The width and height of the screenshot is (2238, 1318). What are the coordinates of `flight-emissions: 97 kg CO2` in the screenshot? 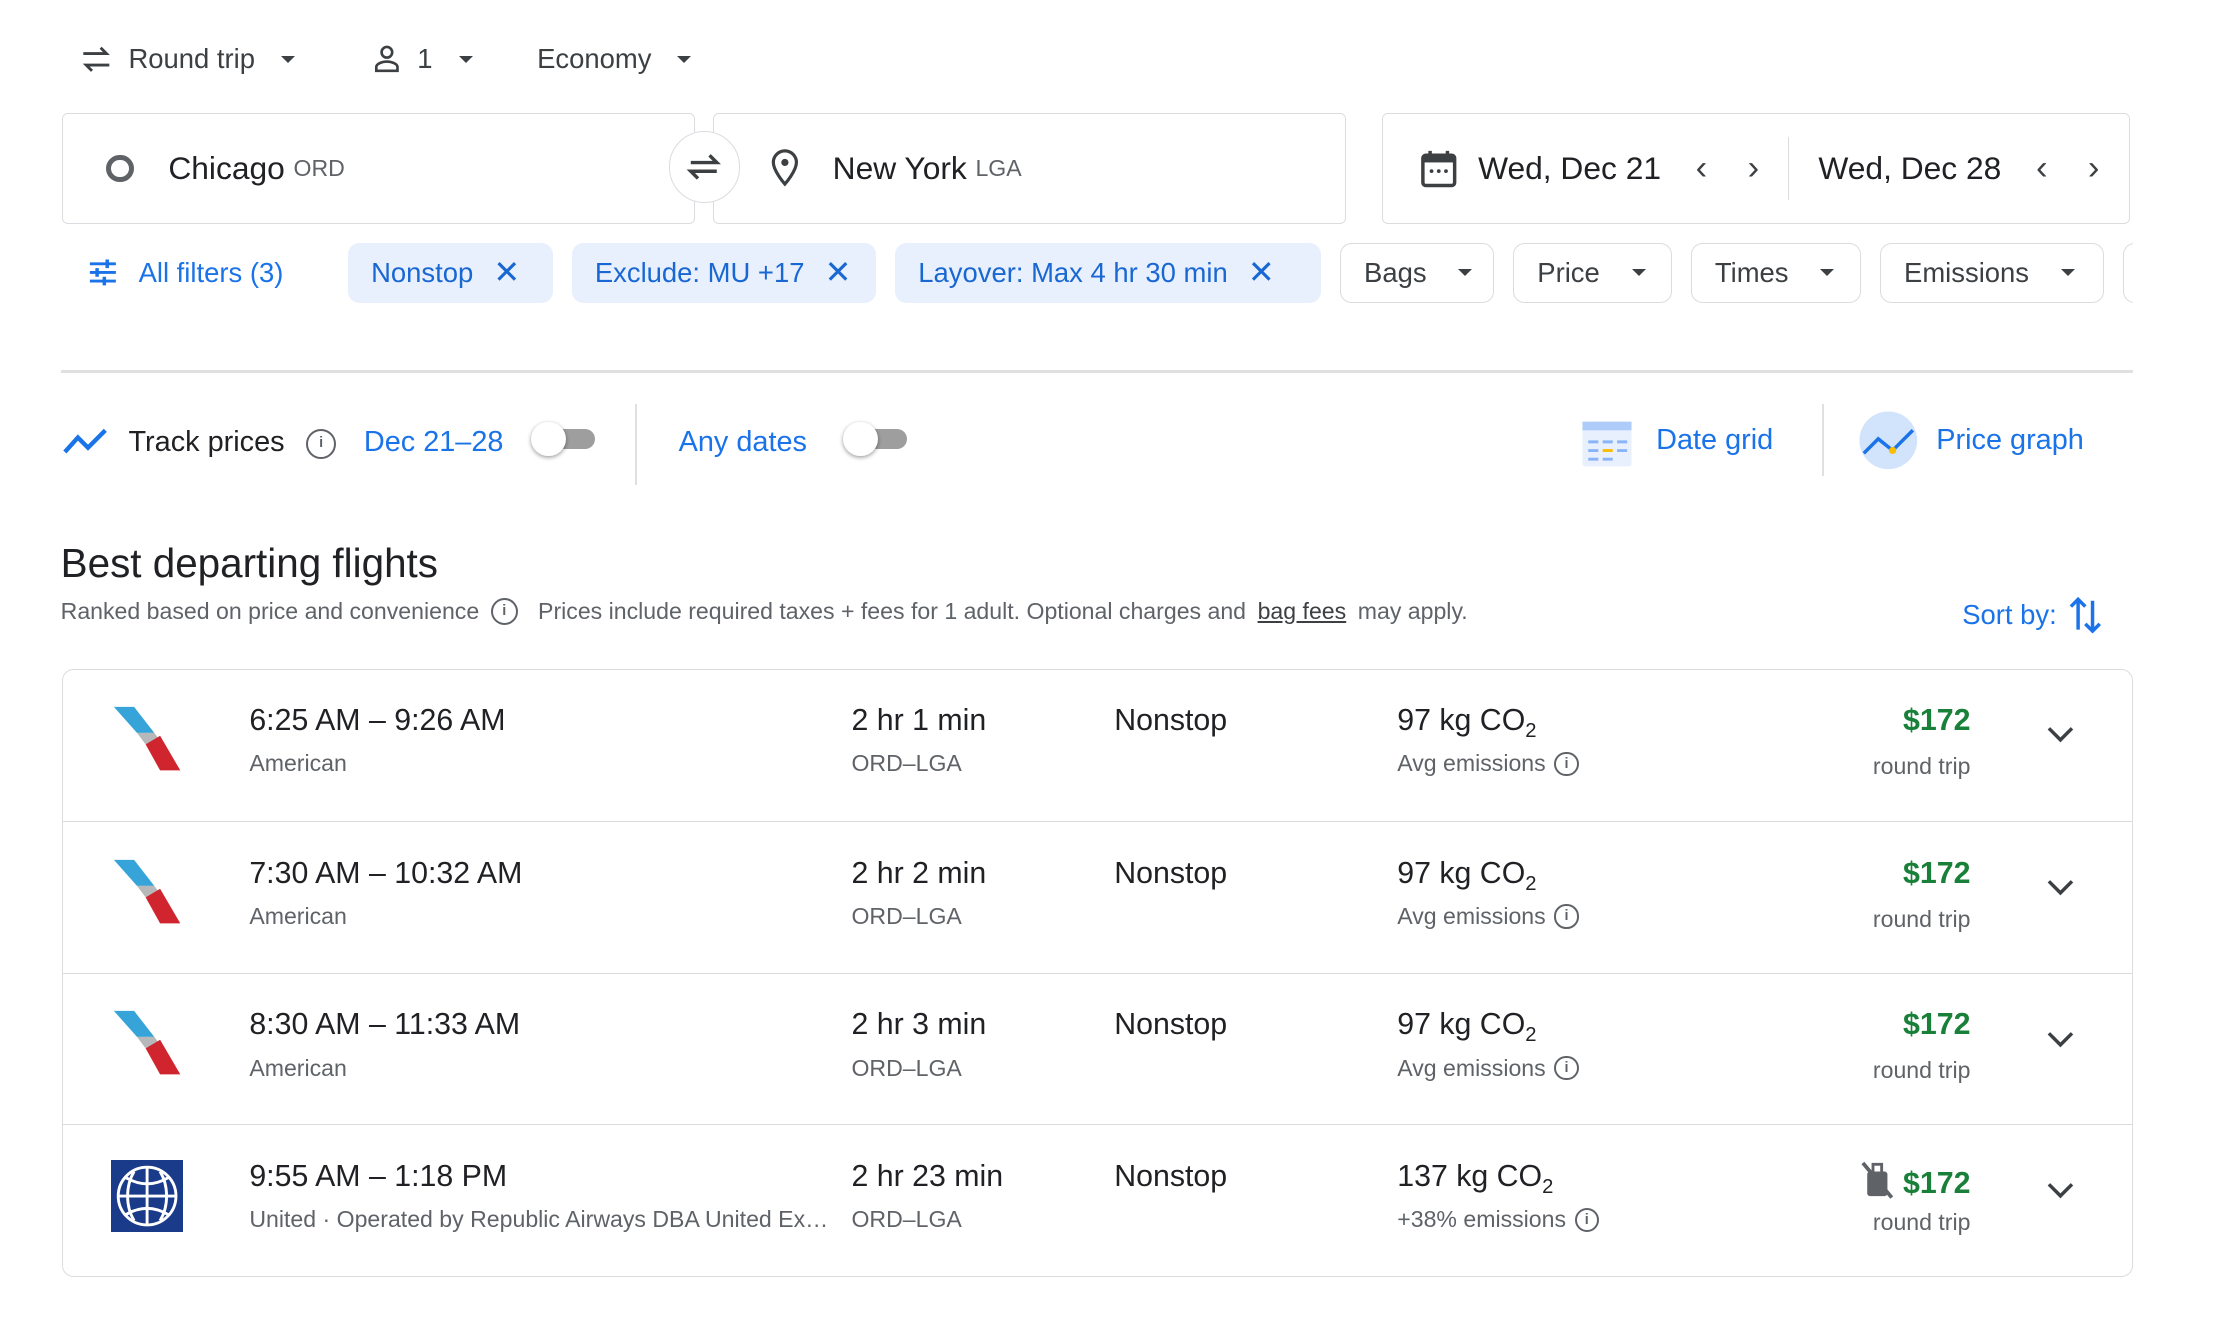 It's located at (1467, 875).